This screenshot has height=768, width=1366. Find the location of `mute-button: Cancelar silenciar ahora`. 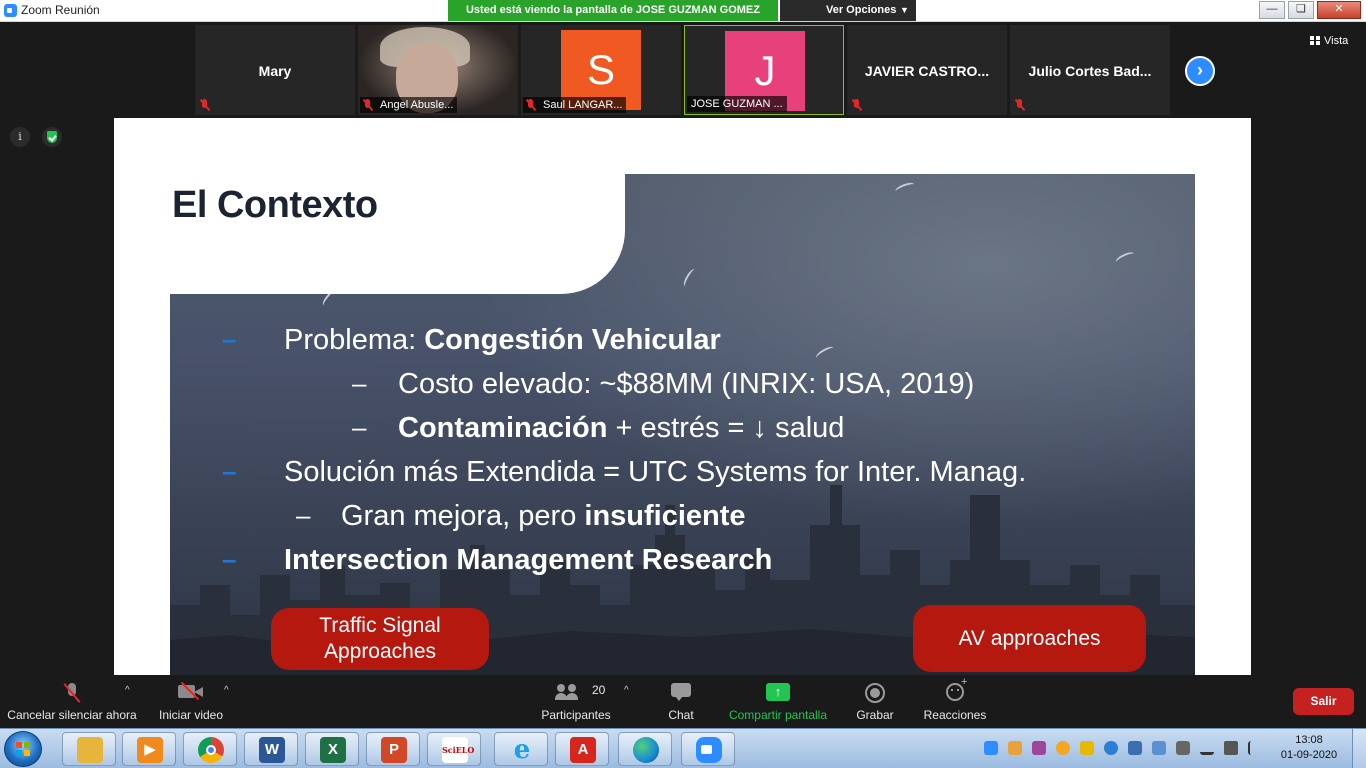

mute-button: Cancelar silenciar ahora is located at coordinates (72, 701).